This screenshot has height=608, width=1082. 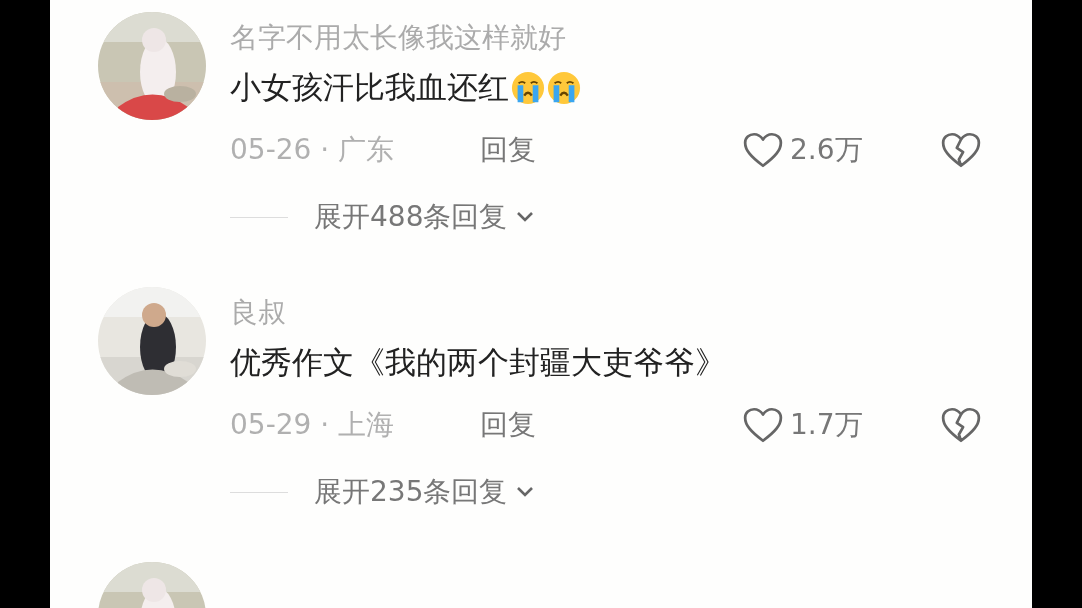 What do you see at coordinates (827, 150) in the screenshot?
I see `like-count: 2.6万` at bounding box center [827, 150].